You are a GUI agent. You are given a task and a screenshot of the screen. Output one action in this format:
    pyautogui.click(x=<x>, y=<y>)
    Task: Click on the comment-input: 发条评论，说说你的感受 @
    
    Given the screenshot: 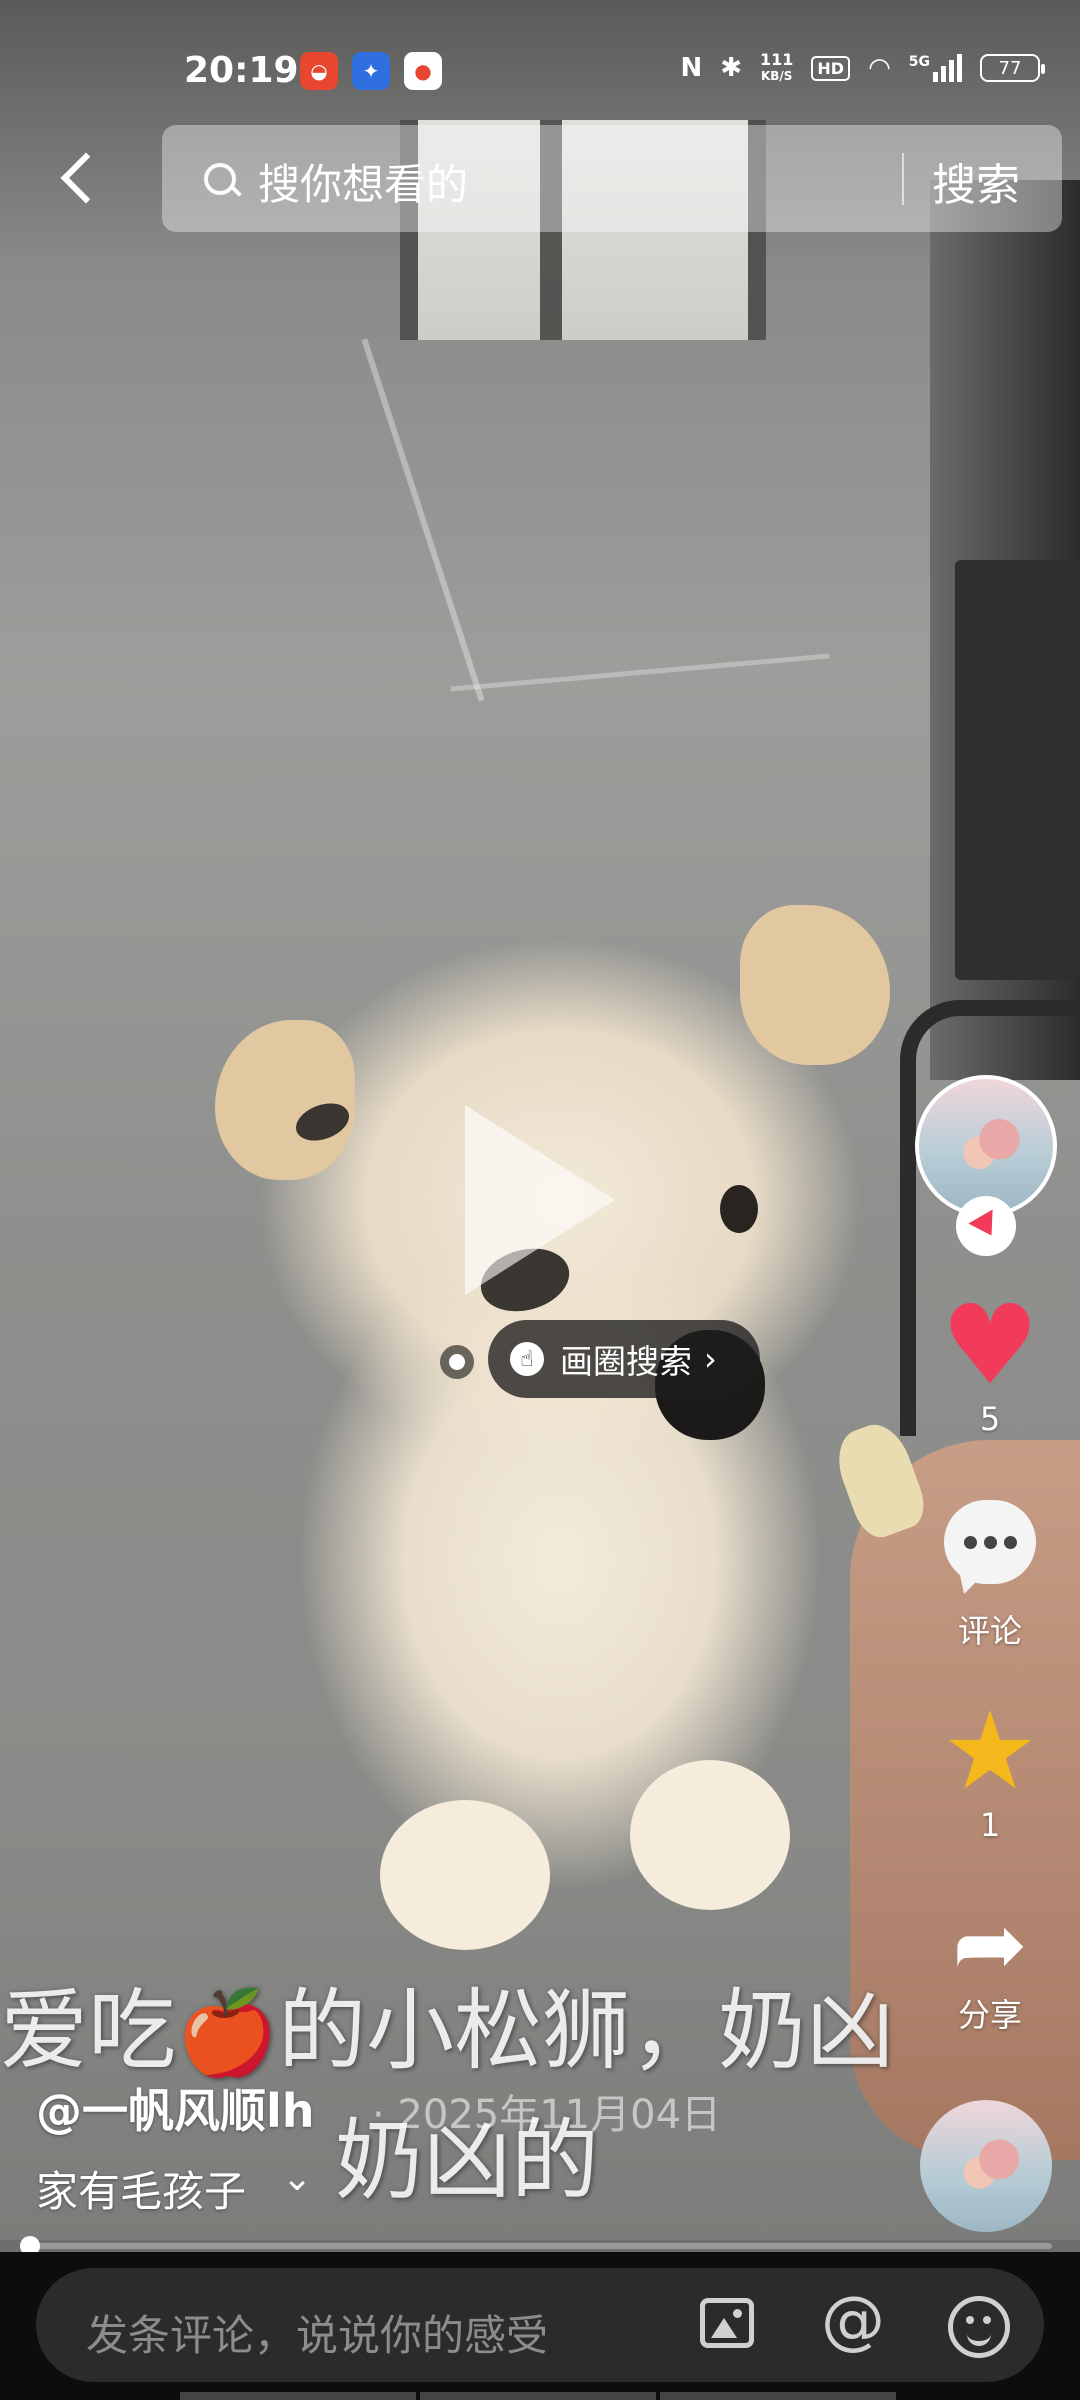 What is the action you would take?
    pyautogui.click(x=540, y=2325)
    